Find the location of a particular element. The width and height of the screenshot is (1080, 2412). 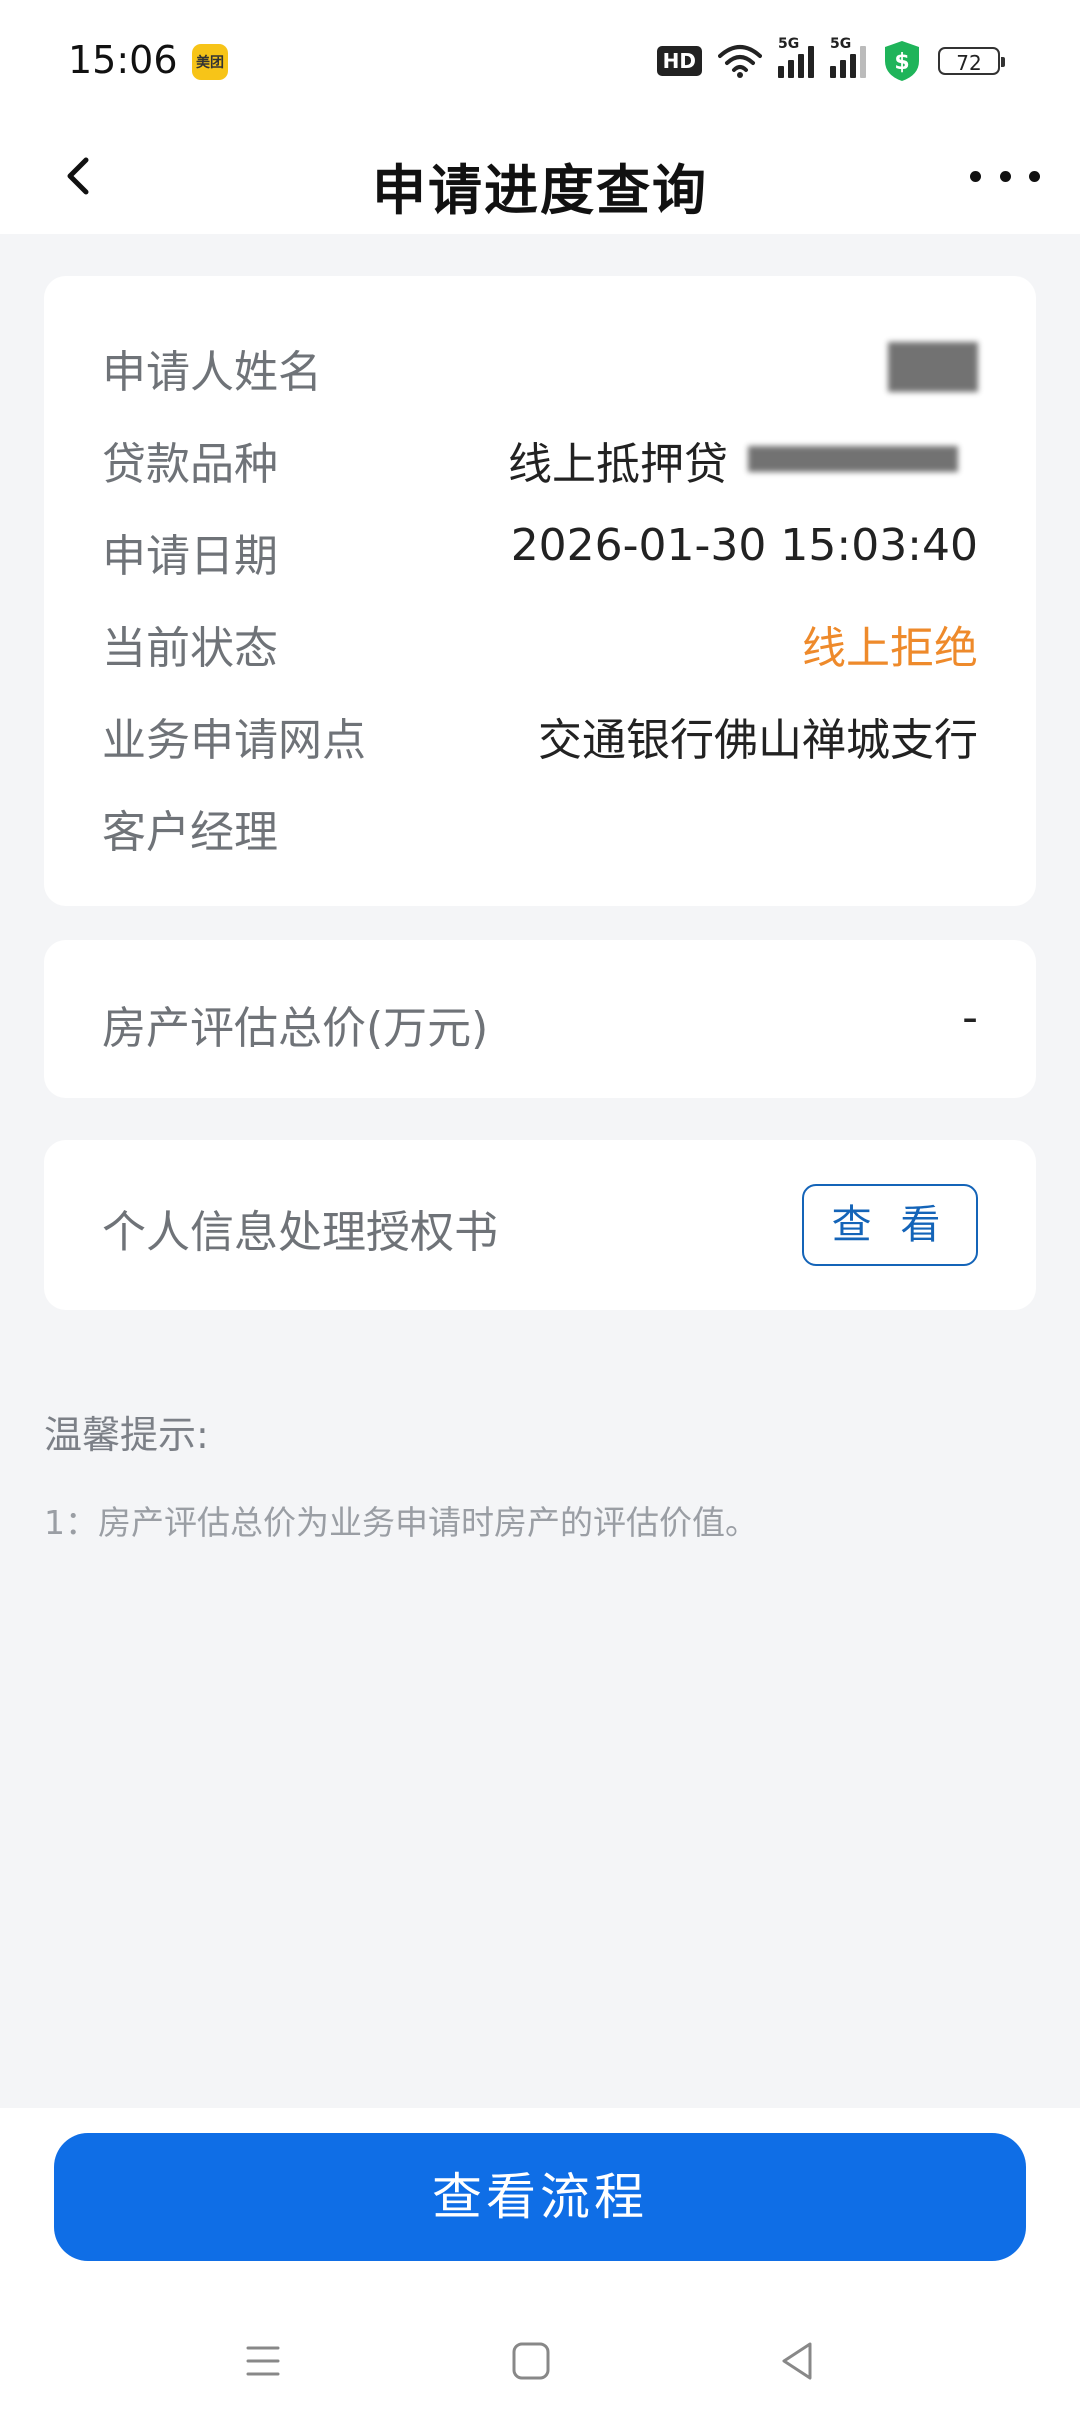

nav-bar: 申请进度查询 is located at coordinates (540, 176).